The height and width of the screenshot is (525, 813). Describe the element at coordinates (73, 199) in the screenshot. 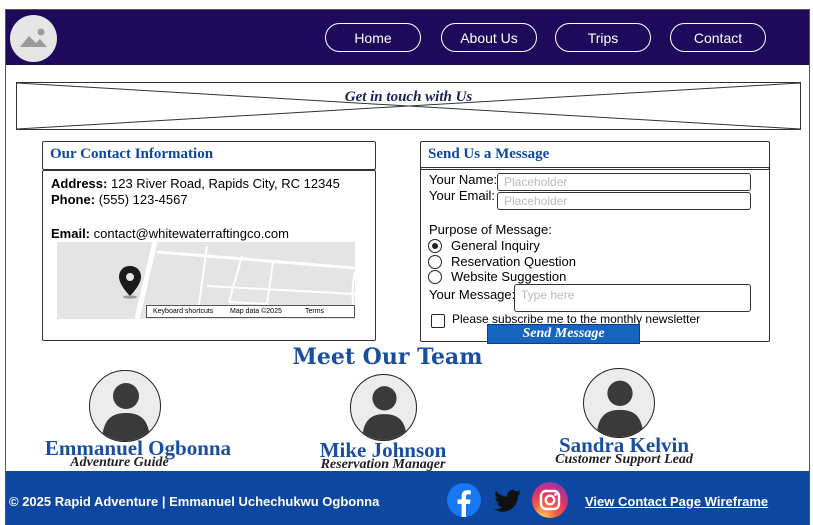

I see `phone-label: Phone:` at that location.